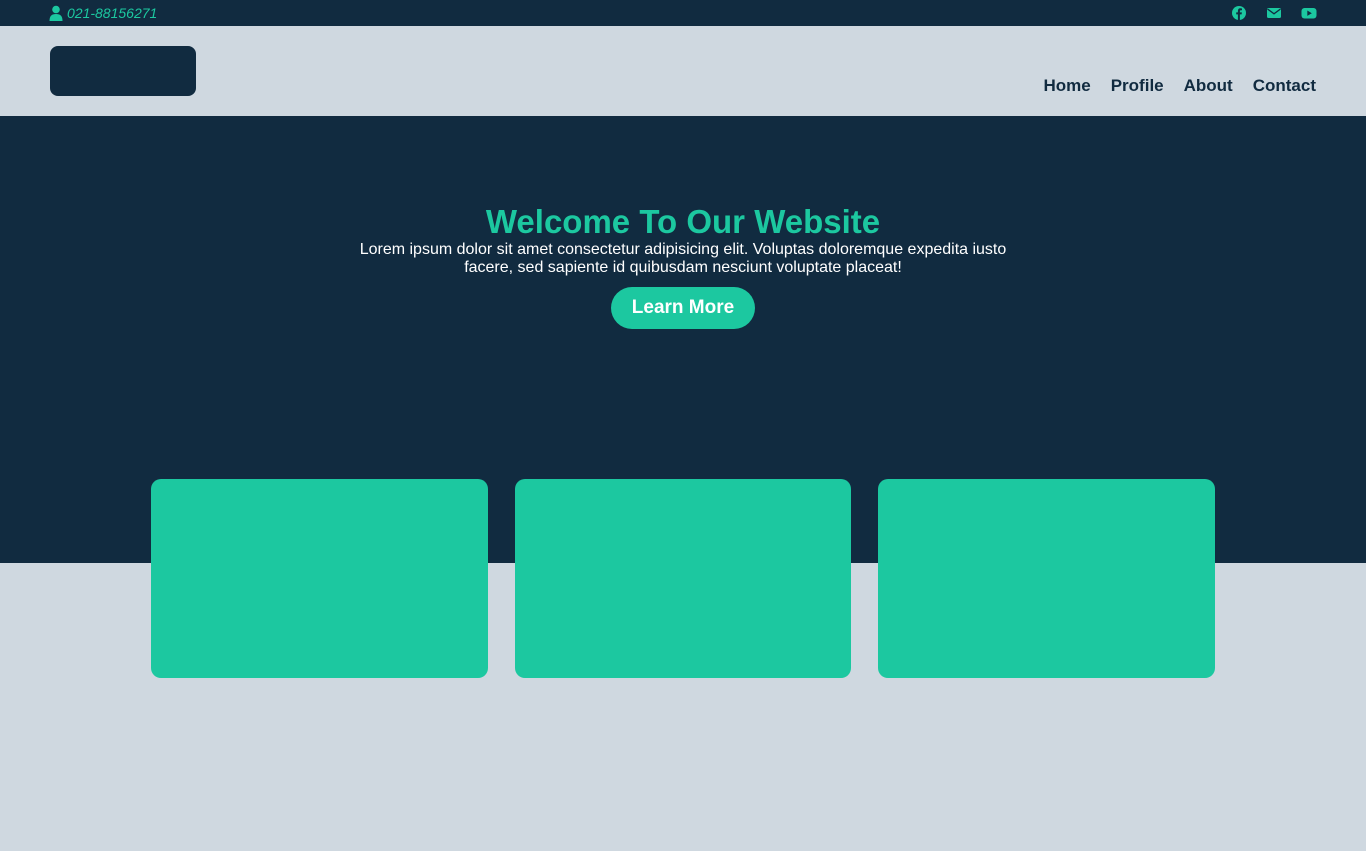  I want to click on facebook-icon, so click(1239, 13).